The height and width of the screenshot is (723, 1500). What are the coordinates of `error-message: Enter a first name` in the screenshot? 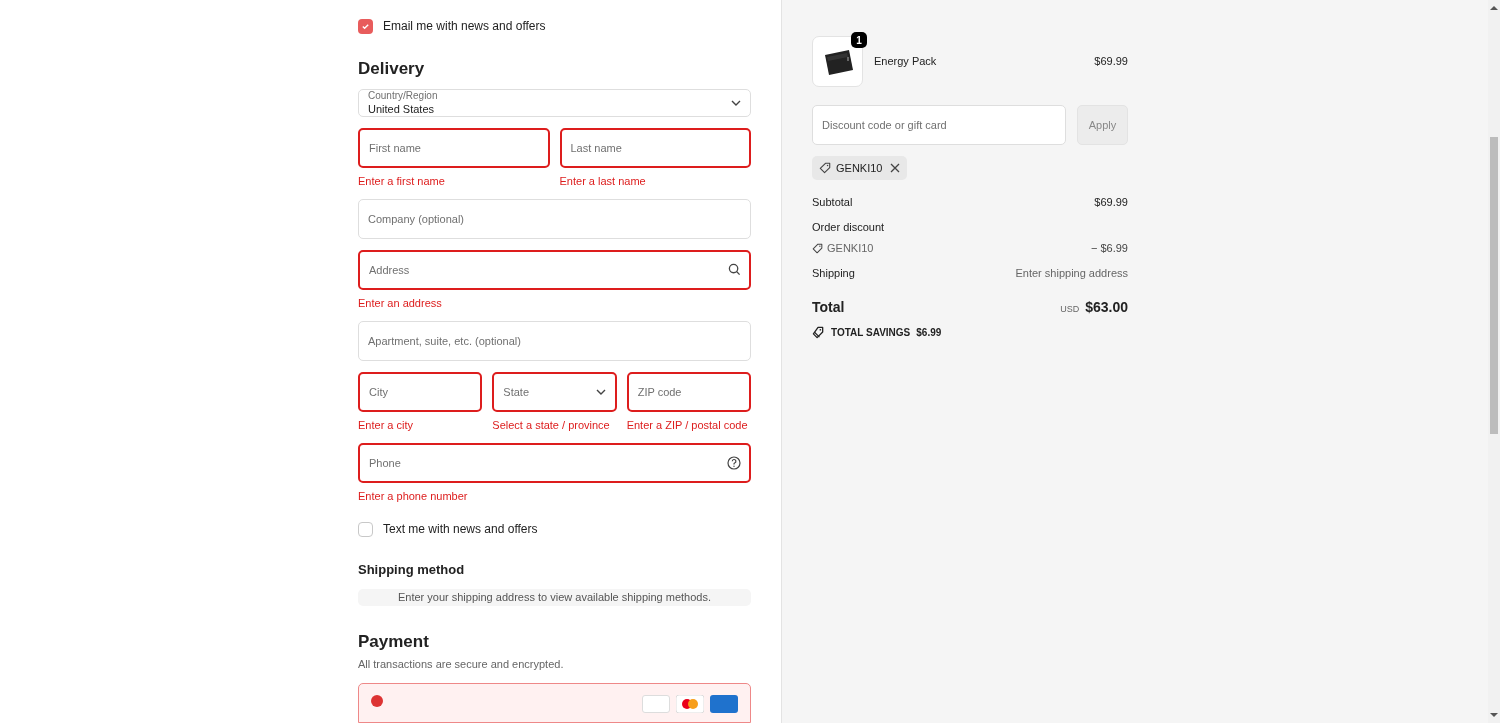 It's located at (402, 181).